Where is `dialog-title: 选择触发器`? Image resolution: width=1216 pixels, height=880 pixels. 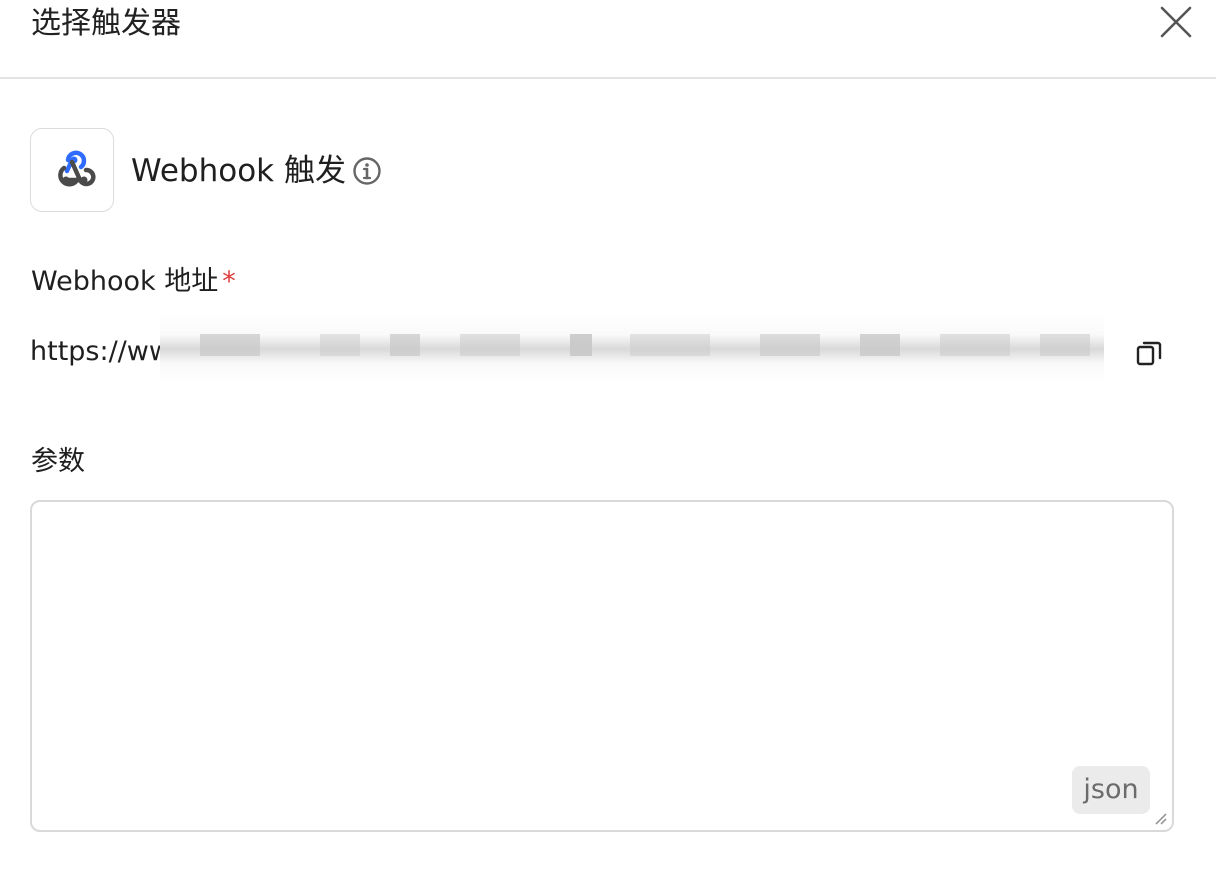
dialog-title: 选择触发器 is located at coordinates (106, 23).